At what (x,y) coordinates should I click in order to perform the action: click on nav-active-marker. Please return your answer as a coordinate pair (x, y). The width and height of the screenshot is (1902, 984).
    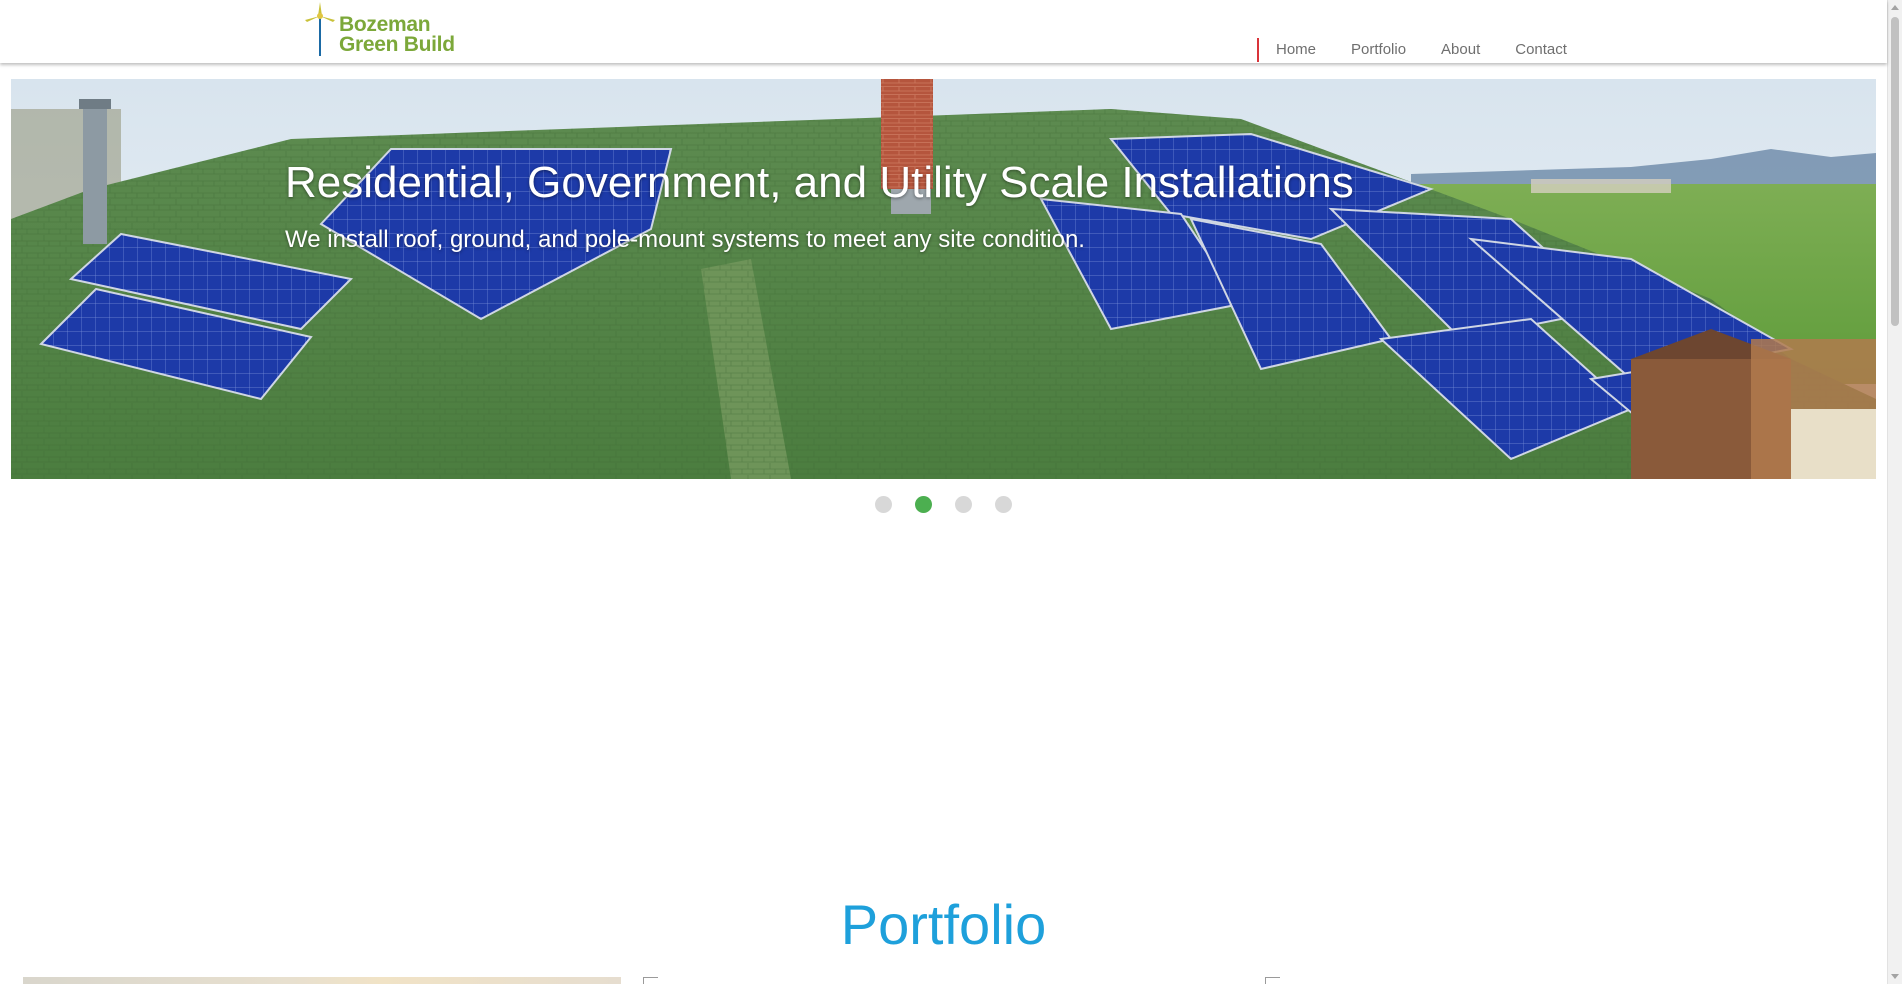
    Looking at the image, I should click on (1258, 49).